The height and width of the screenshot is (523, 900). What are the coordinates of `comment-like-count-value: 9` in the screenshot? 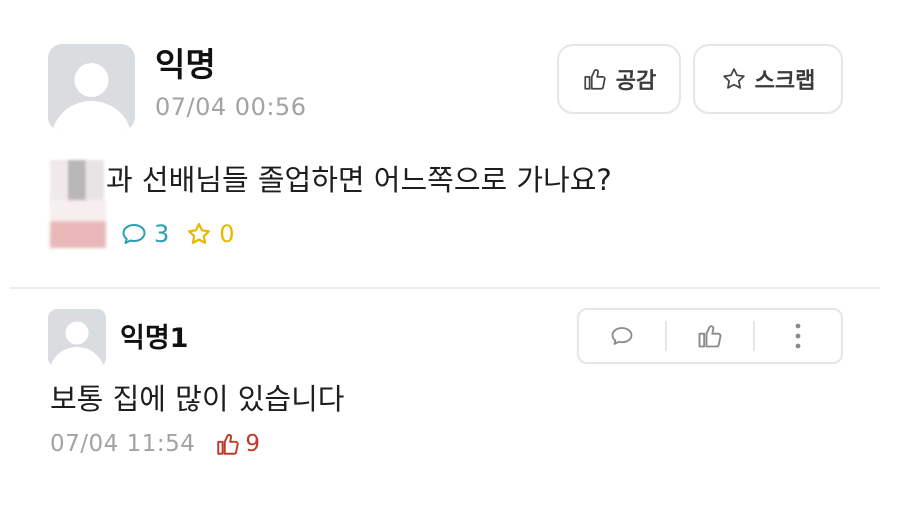 It's located at (253, 444).